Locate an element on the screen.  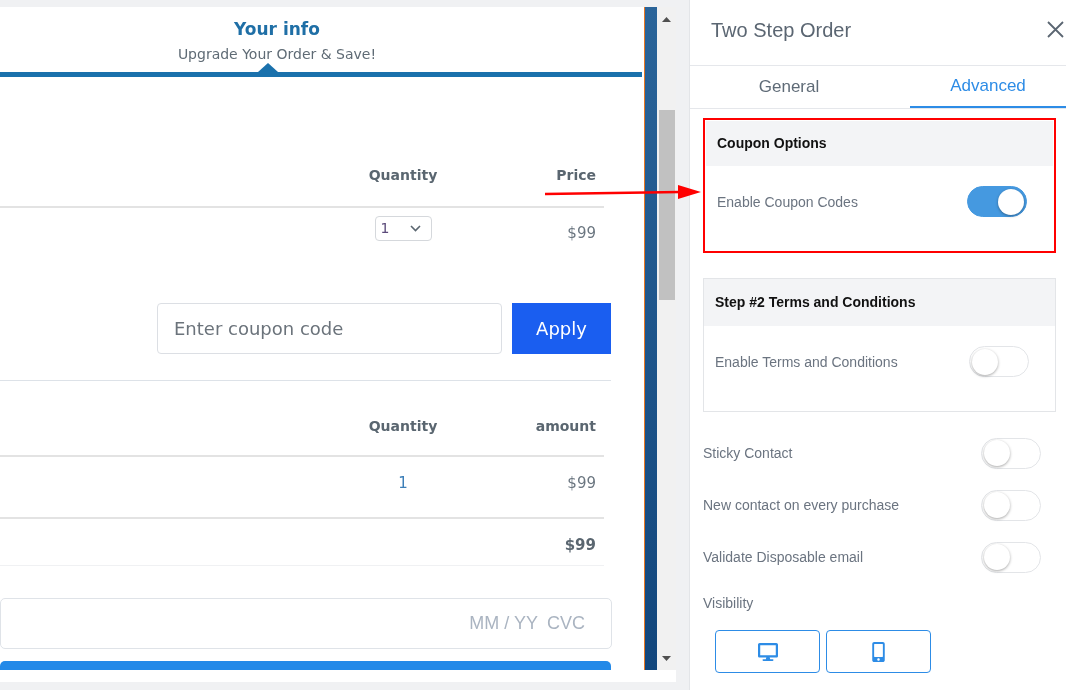
cvc-placeholder: CVC is located at coordinates (566, 623).